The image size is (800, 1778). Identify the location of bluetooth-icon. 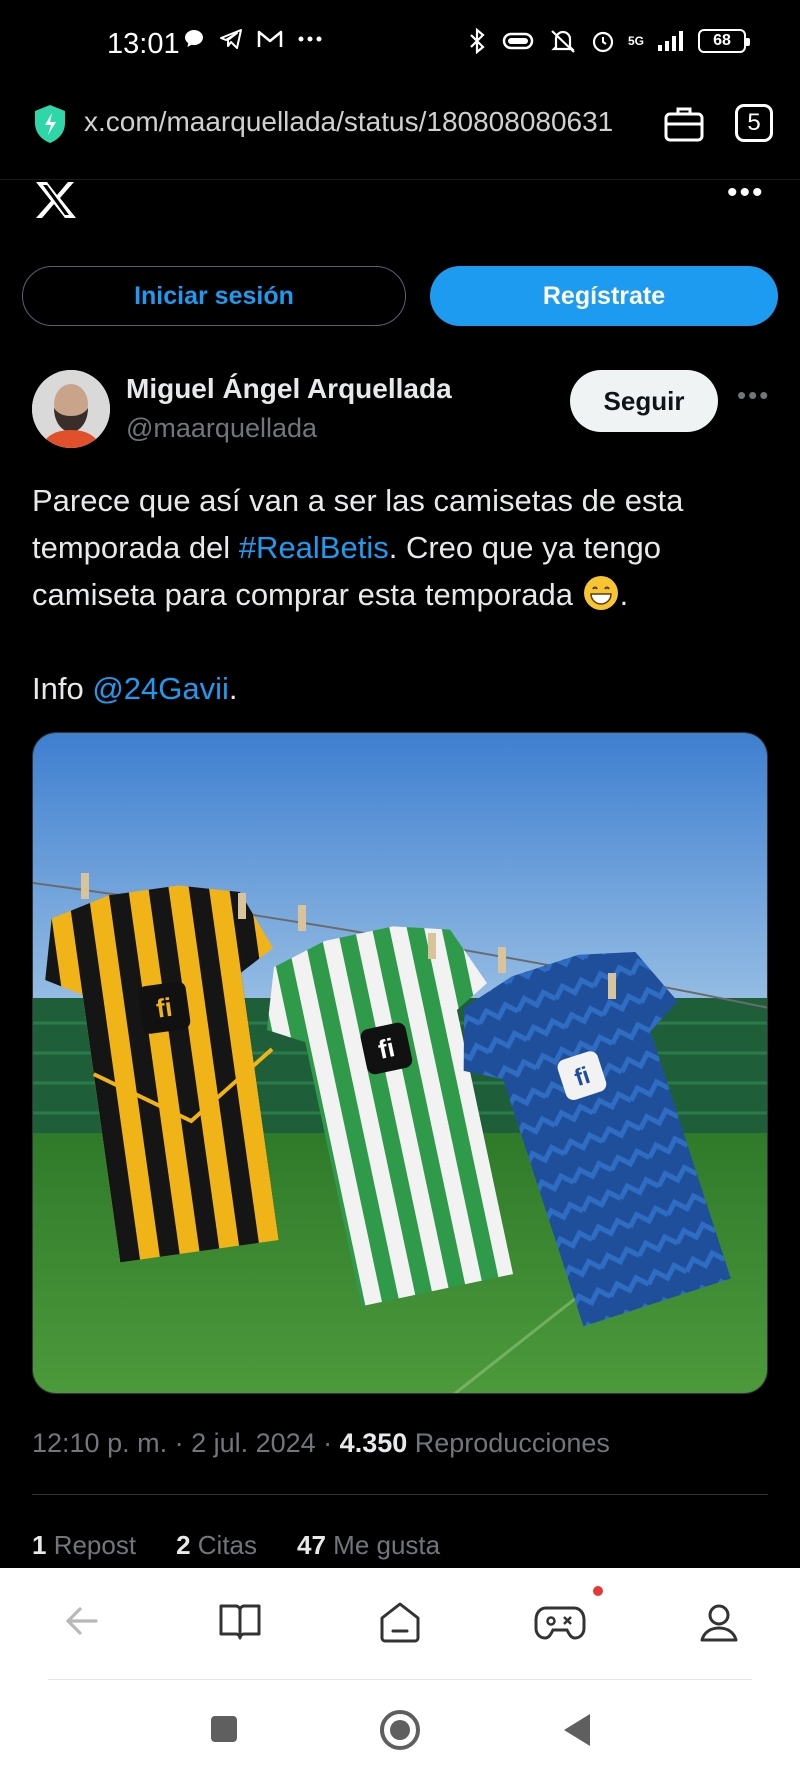
(477, 41).